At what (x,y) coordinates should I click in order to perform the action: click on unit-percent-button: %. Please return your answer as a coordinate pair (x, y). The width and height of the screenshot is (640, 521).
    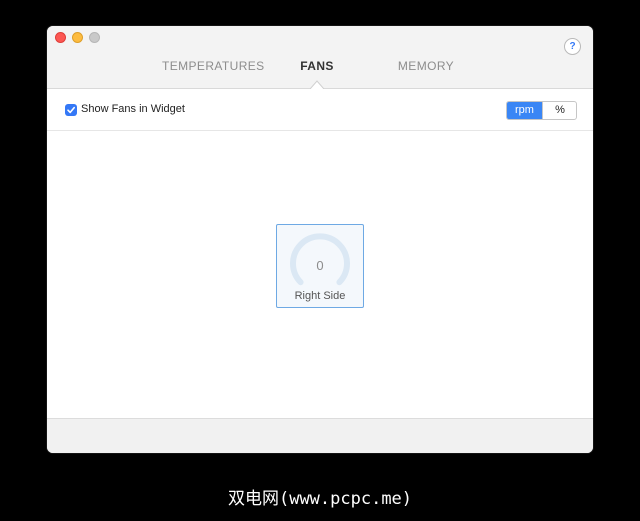
    Looking at the image, I should click on (559, 110).